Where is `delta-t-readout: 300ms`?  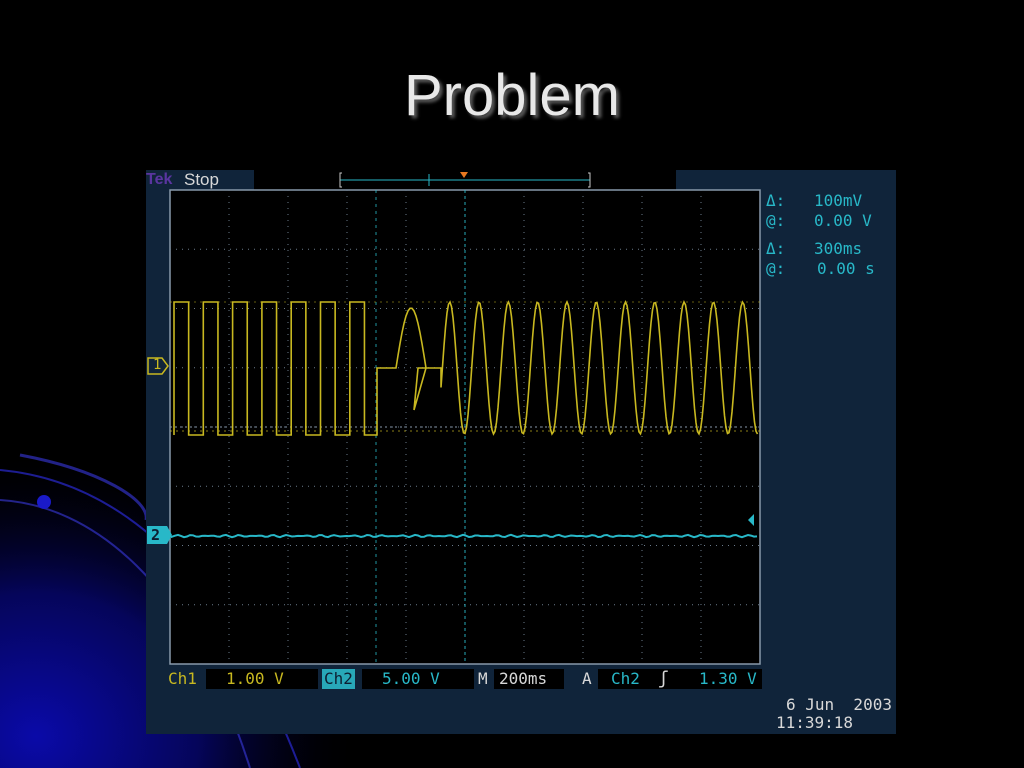 delta-t-readout: 300ms is located at coordinates (838, 248).